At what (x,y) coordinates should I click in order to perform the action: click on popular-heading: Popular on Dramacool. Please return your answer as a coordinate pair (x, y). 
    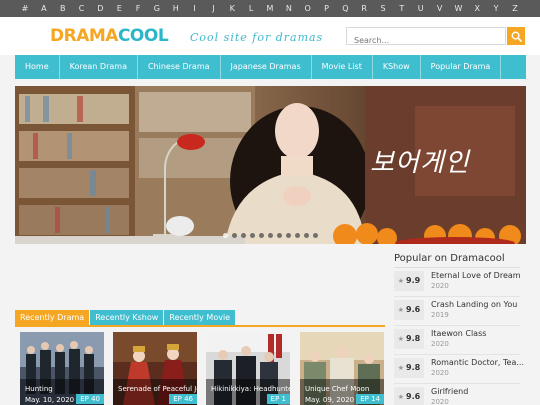
    Looking at the image, I should click on (449, 258).